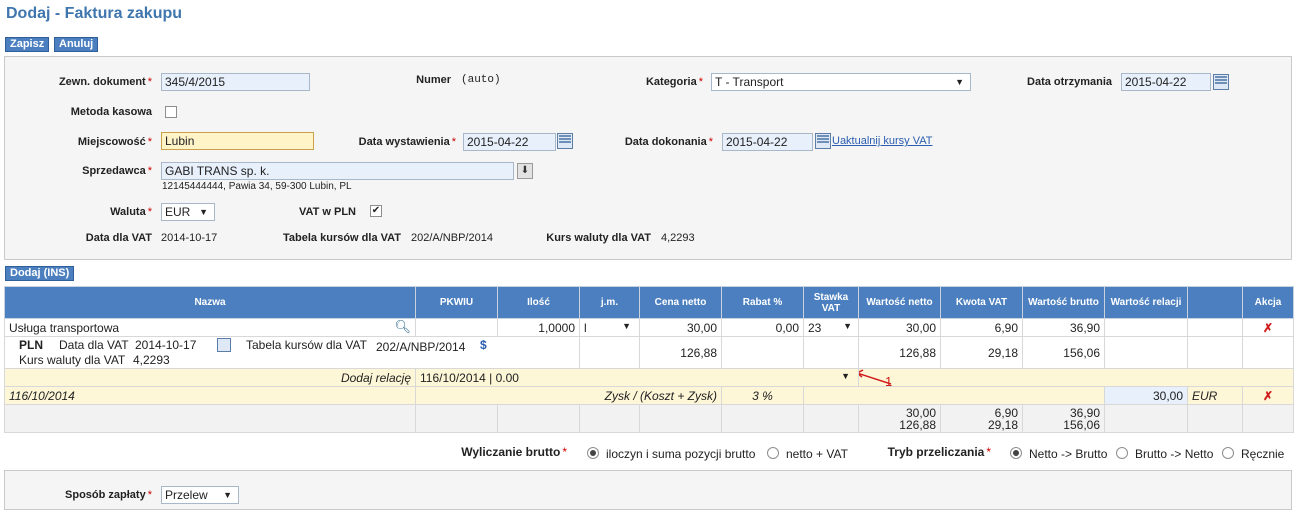  I want to click on city-label: Miejscowość *, so click(114, 142).